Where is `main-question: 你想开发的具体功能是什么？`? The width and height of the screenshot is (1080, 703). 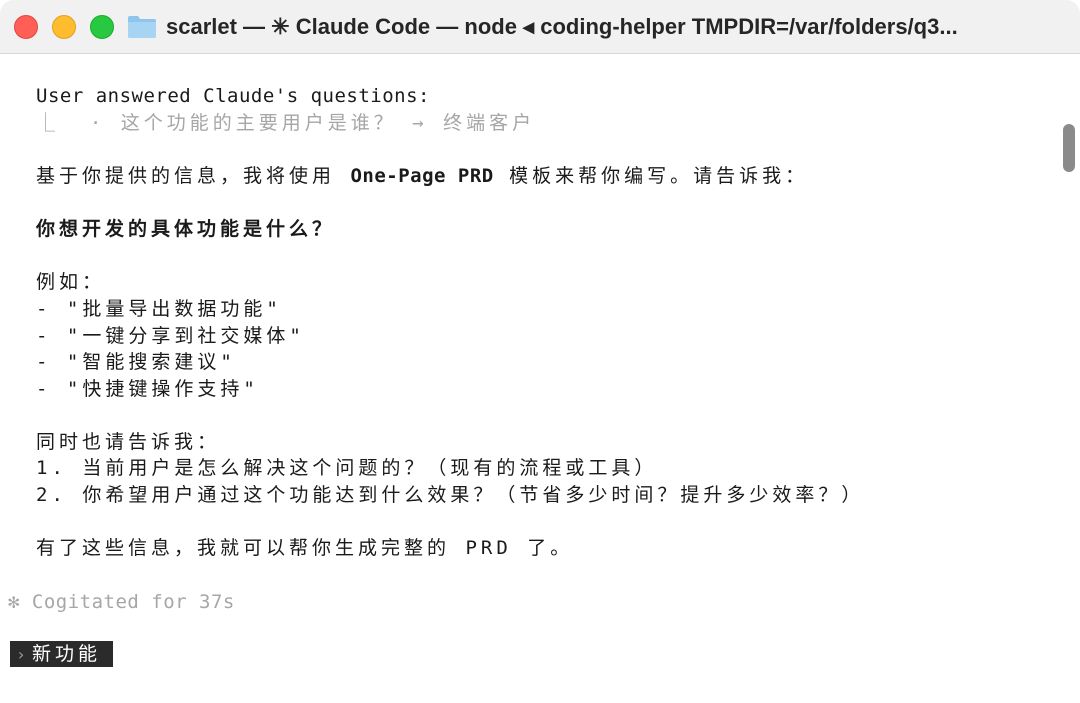 main-question: 你想开发的具体功能是什么？ is located at coordinates (186, 229).